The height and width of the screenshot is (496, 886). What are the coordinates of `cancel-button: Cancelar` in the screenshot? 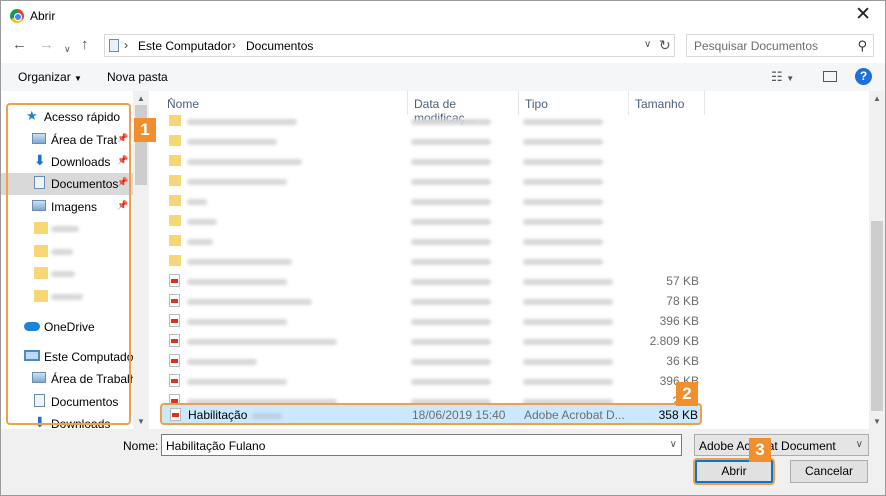 It's located at (829, 471).